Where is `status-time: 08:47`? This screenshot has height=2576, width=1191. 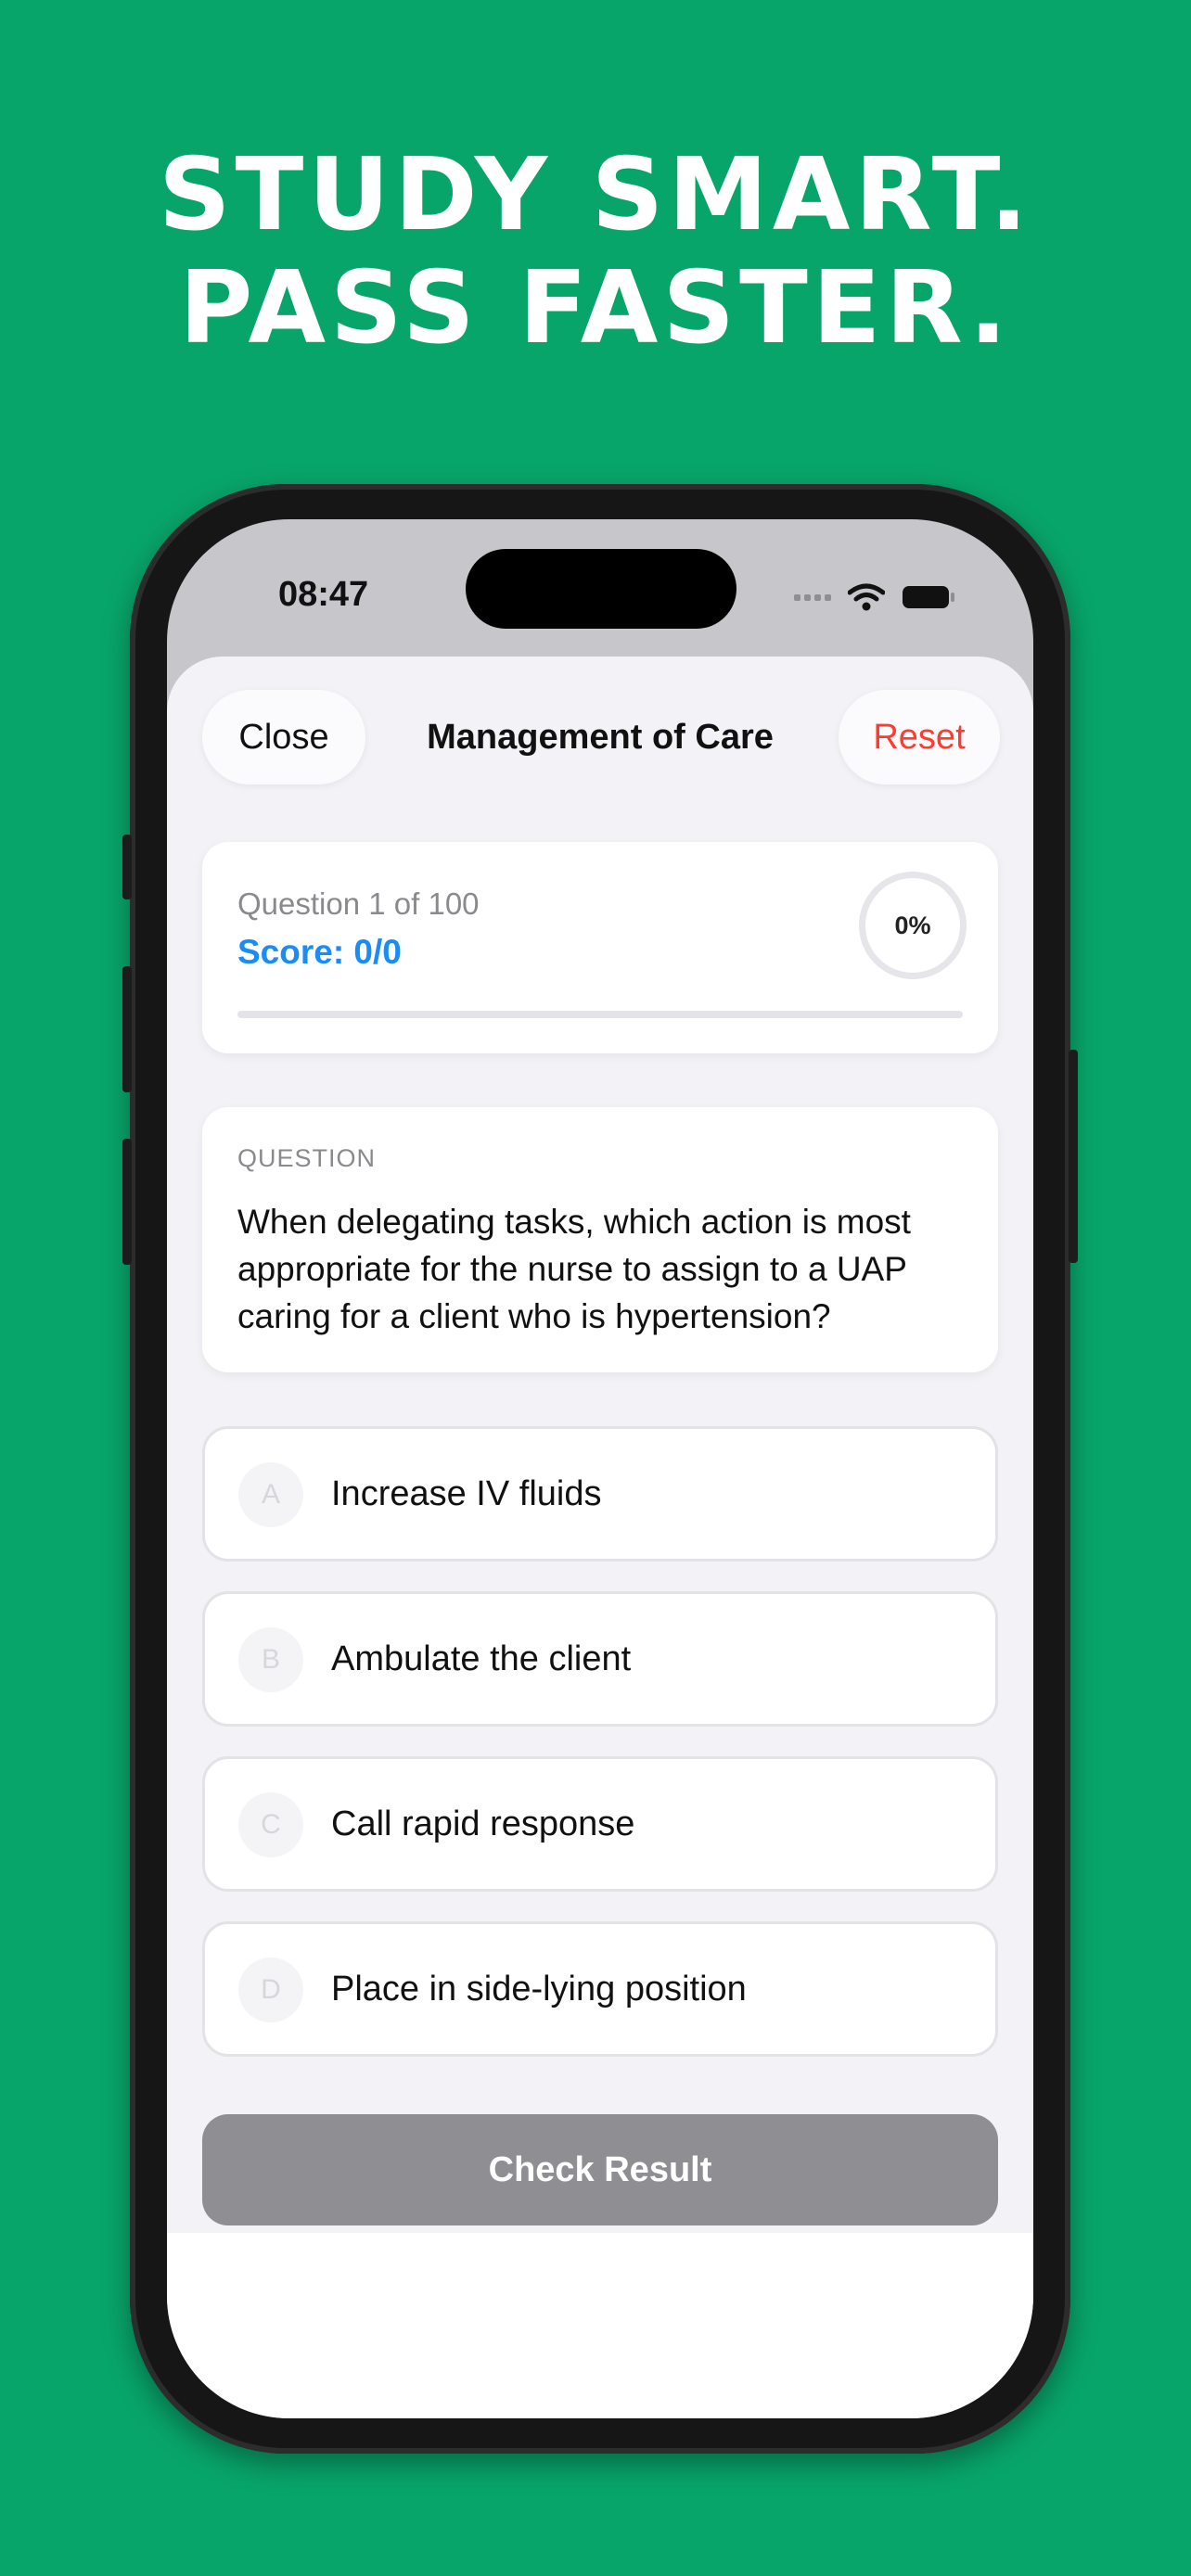 status-time: 08:47 is located at coordinates (323, 595).